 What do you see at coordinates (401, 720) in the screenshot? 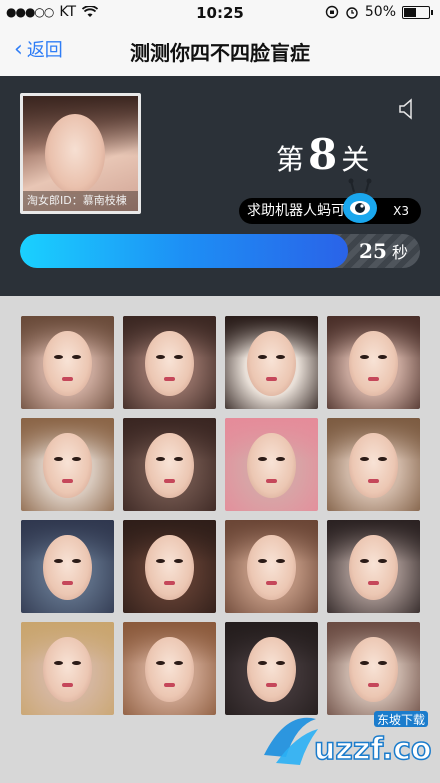
I see `svg-text: 东坡下载` at bounding box center [401, 720].